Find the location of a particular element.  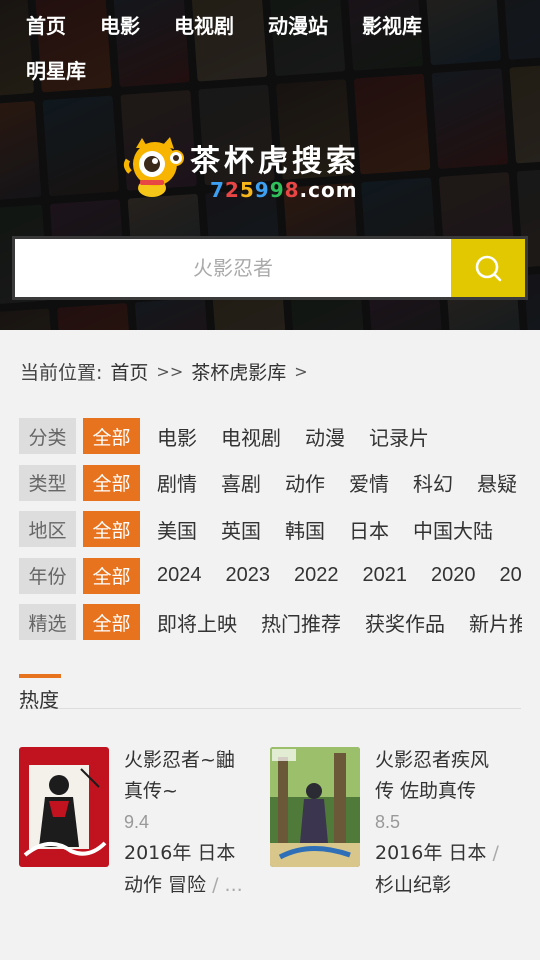

filter-option: 即将上映 is located at coordinates (197, 622).